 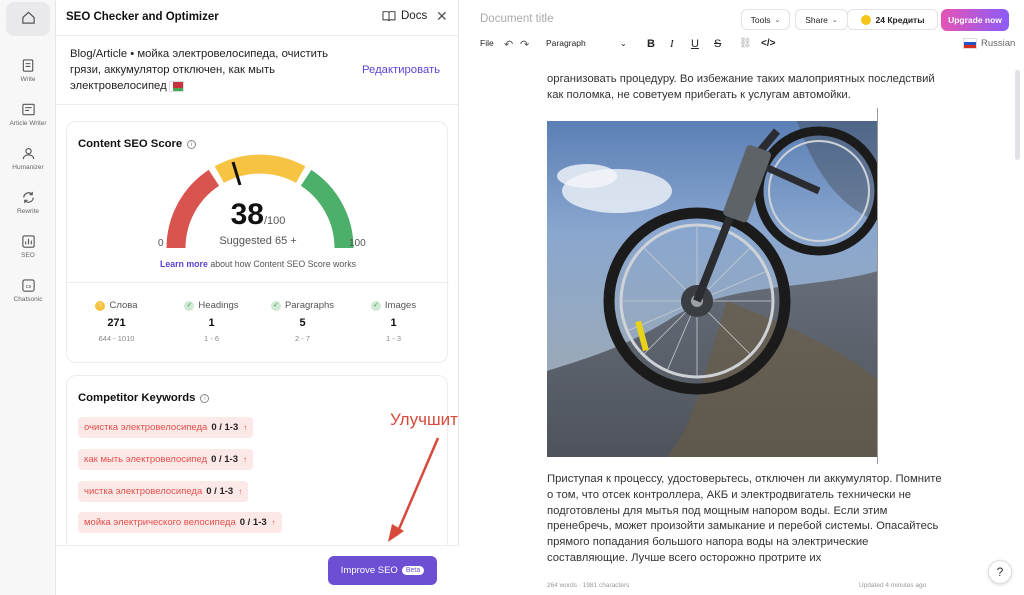 What do you see at coordinates (442, 16) in the screenshot?
I see `close-icon: ✕` at bounding box center [442, 16].